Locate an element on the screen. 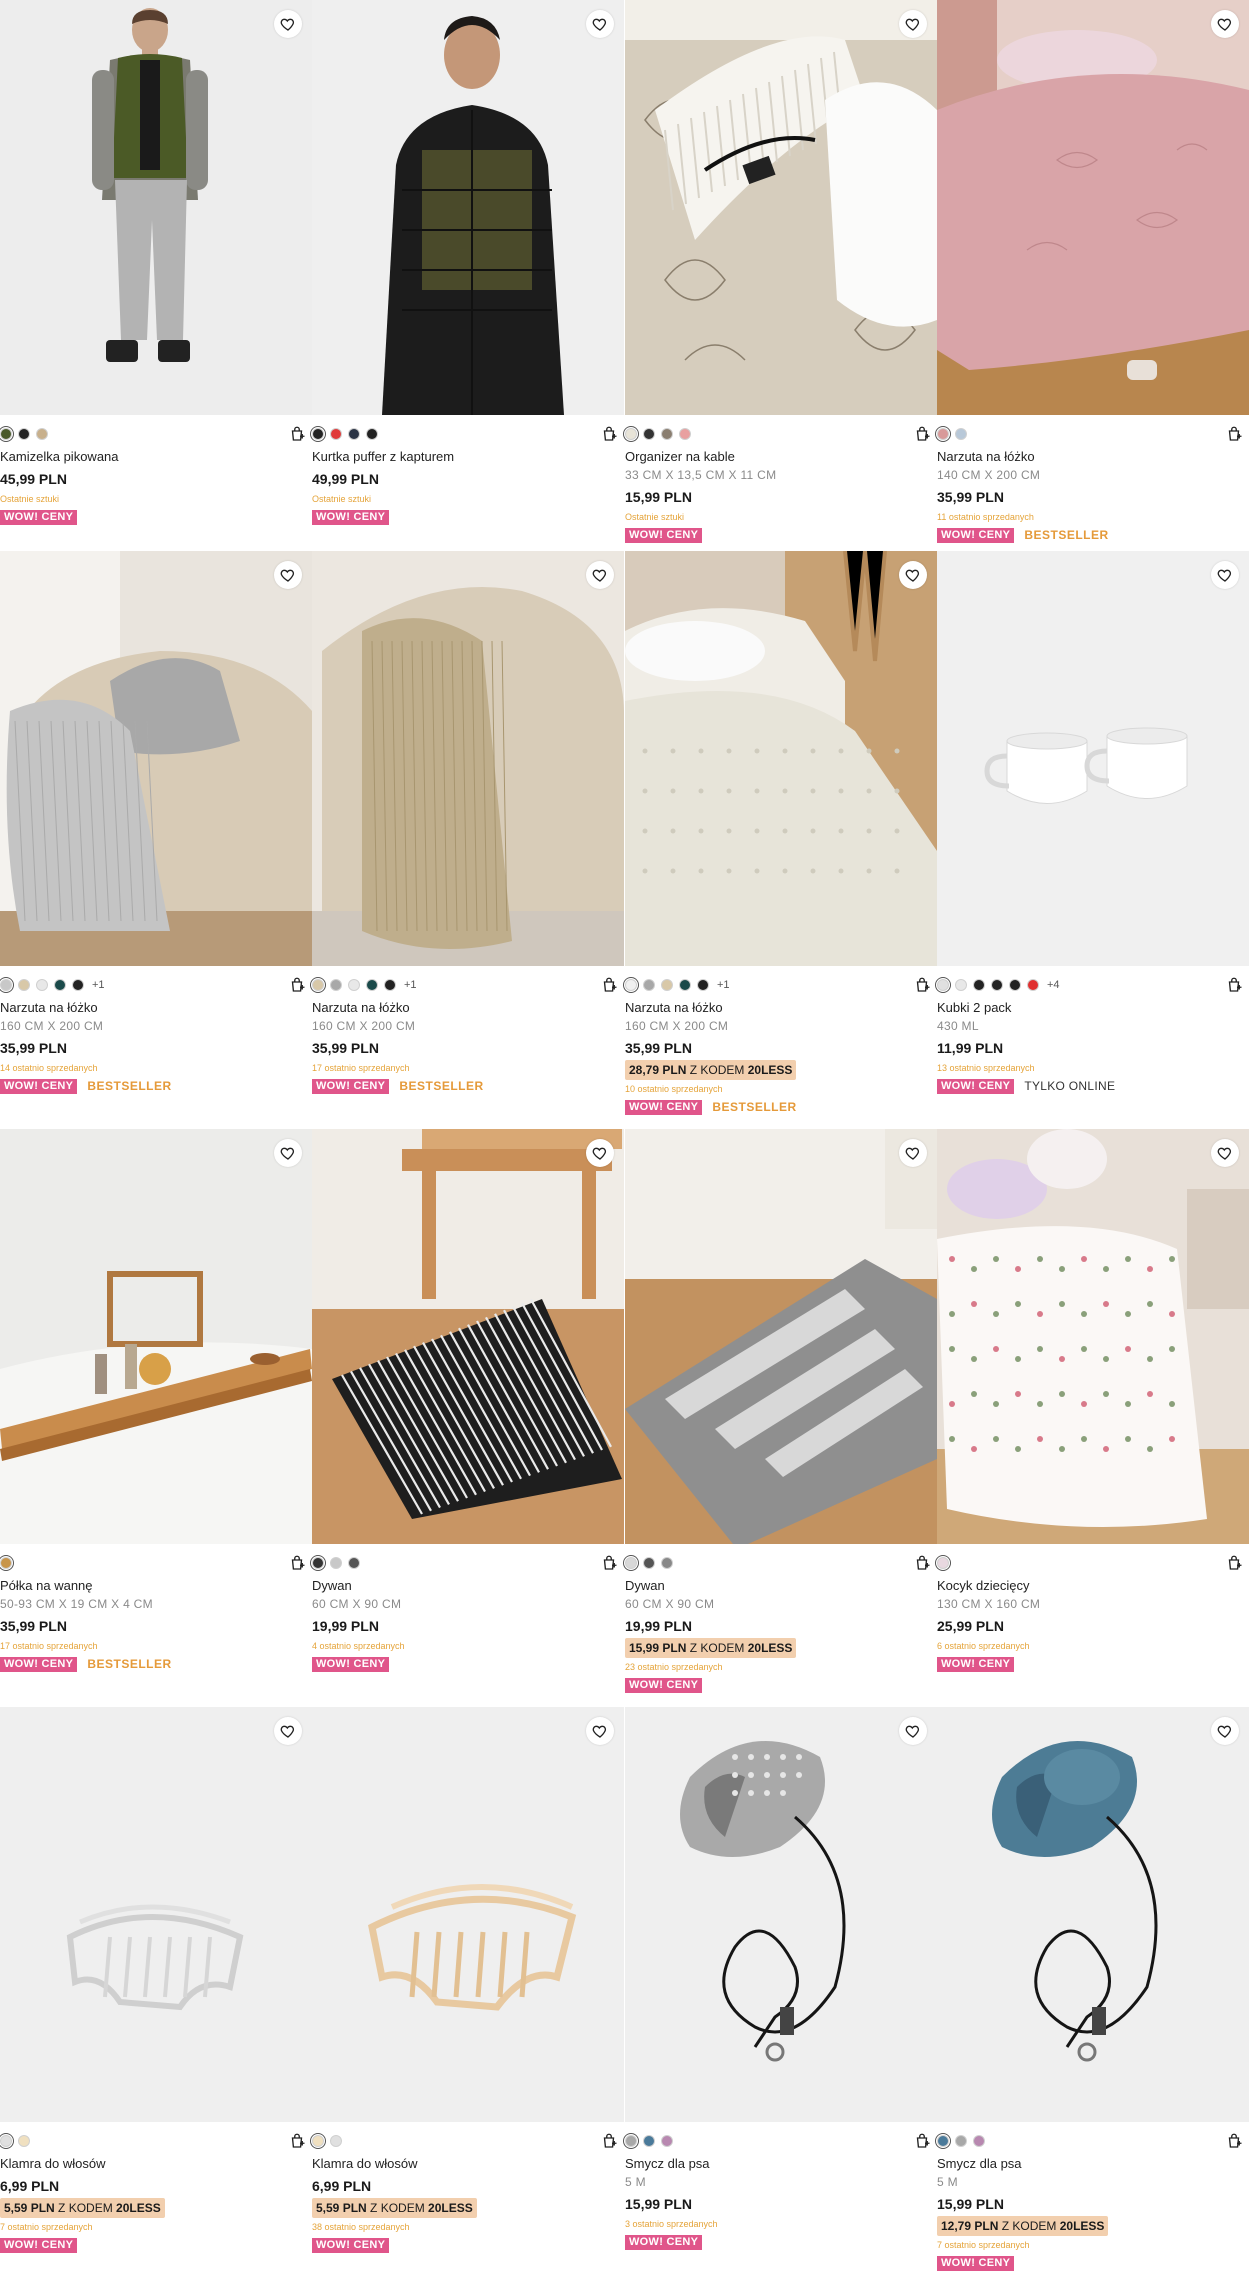 This screenshot has width=1250, height=2283. more-colors-count: +4 is located at coordinates (1053, 985).